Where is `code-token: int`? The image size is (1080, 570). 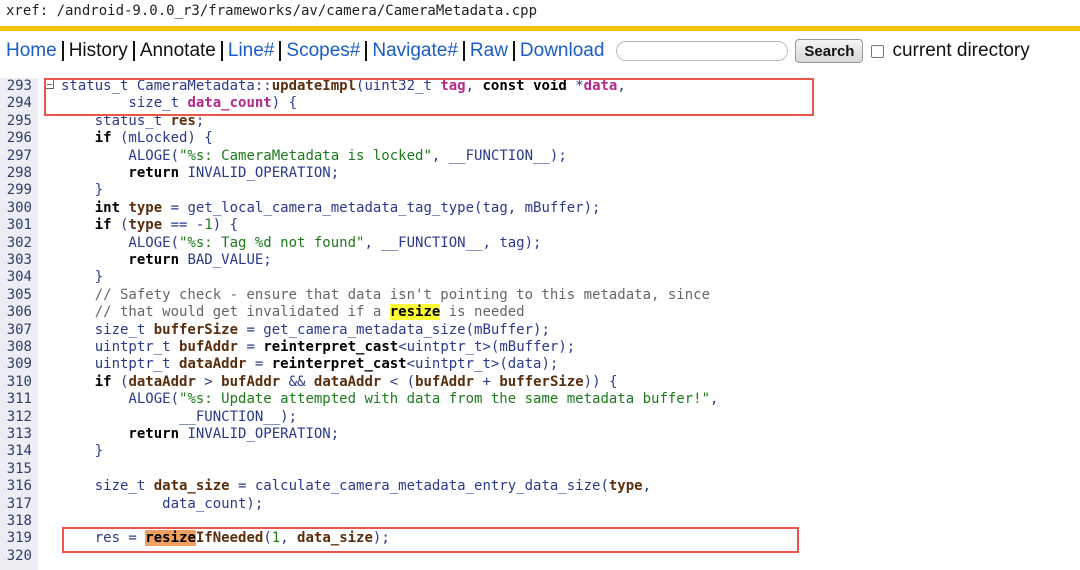 code-token: int is located at coordinates (91, 207).